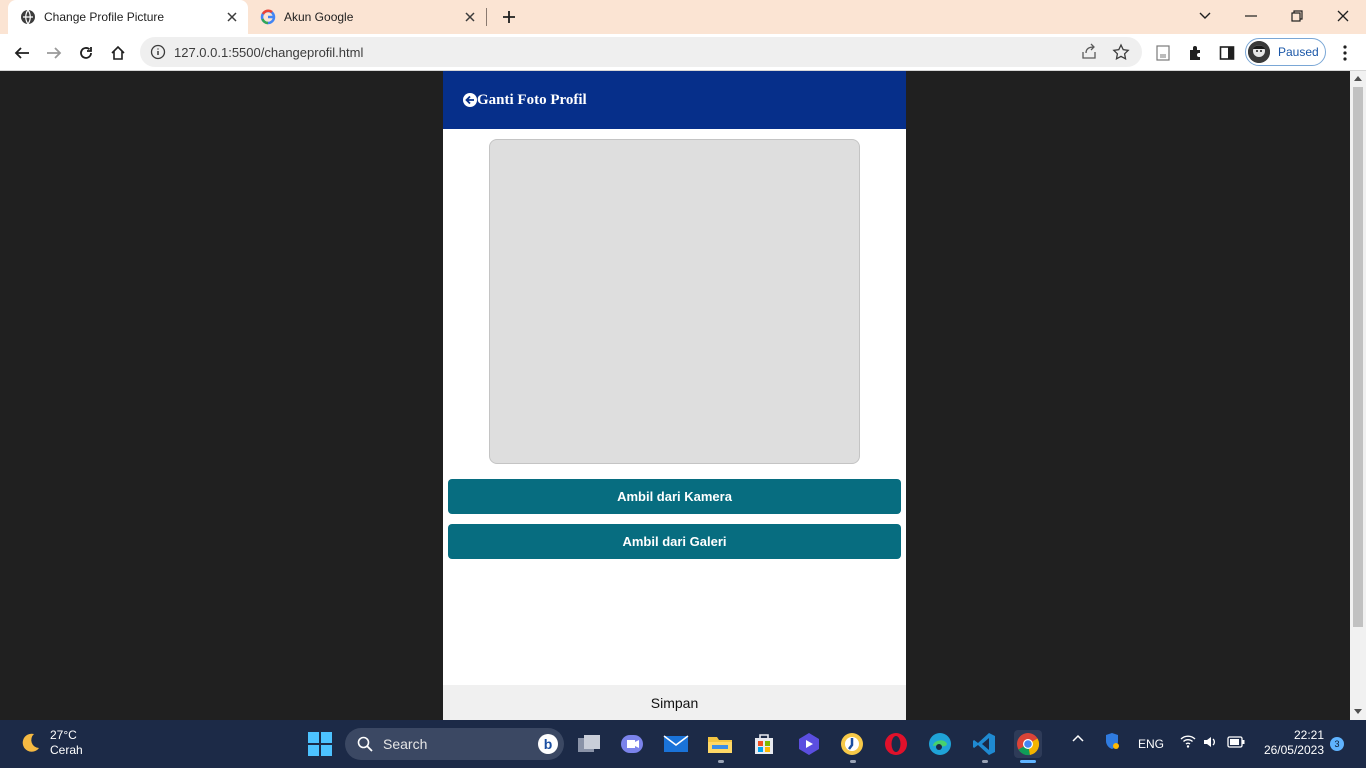  Describe the element at coordinates (158, 54) in the screenshot. I see `site-info-icon` at that location.